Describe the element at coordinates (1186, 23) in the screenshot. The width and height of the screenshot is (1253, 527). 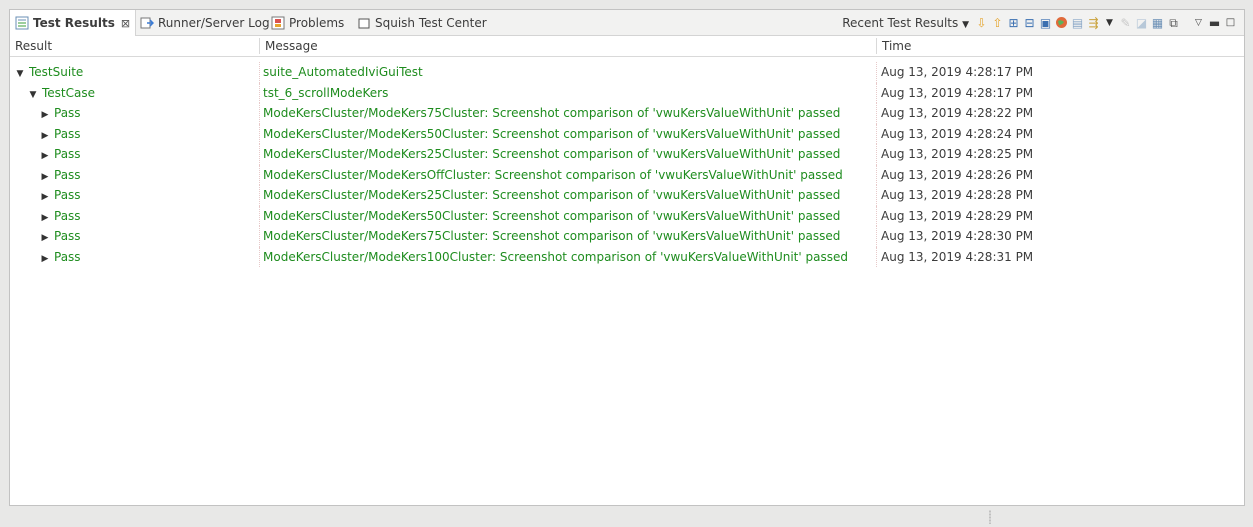
I see `toolbar-spacer` at that location.